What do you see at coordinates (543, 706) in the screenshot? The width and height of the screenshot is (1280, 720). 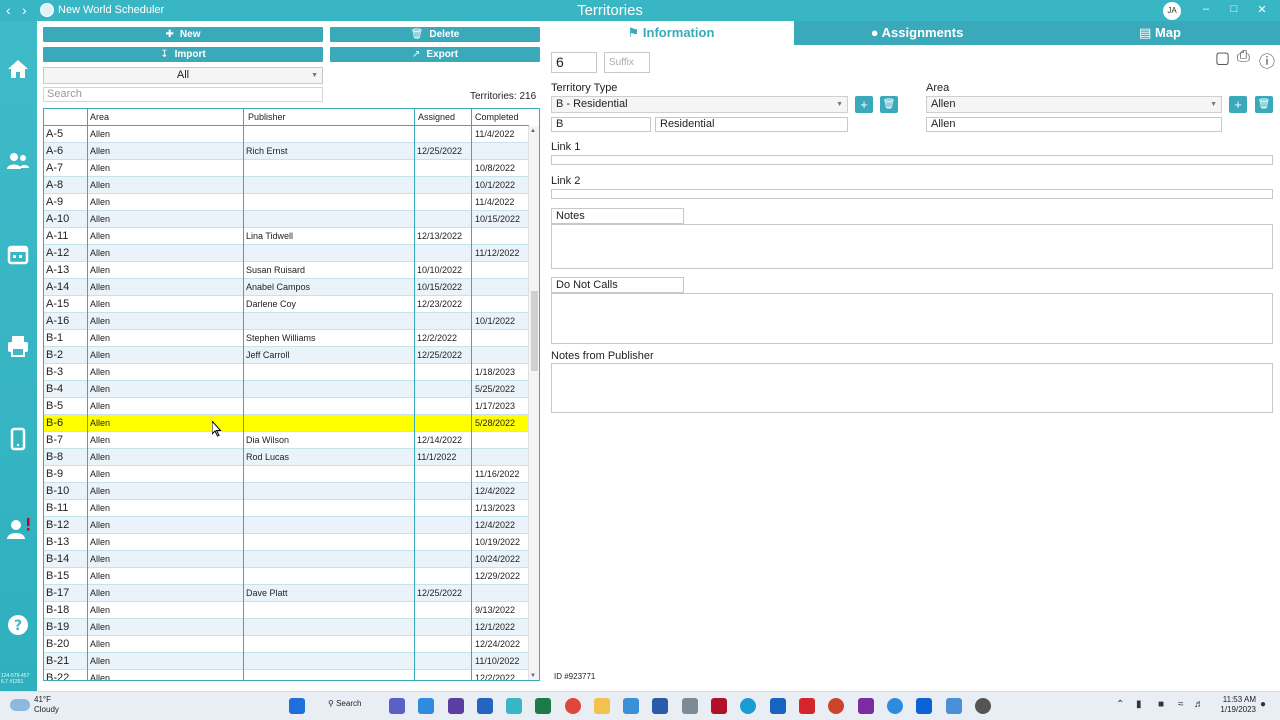 I see `excel-icon` at bounding box center [543, 706].